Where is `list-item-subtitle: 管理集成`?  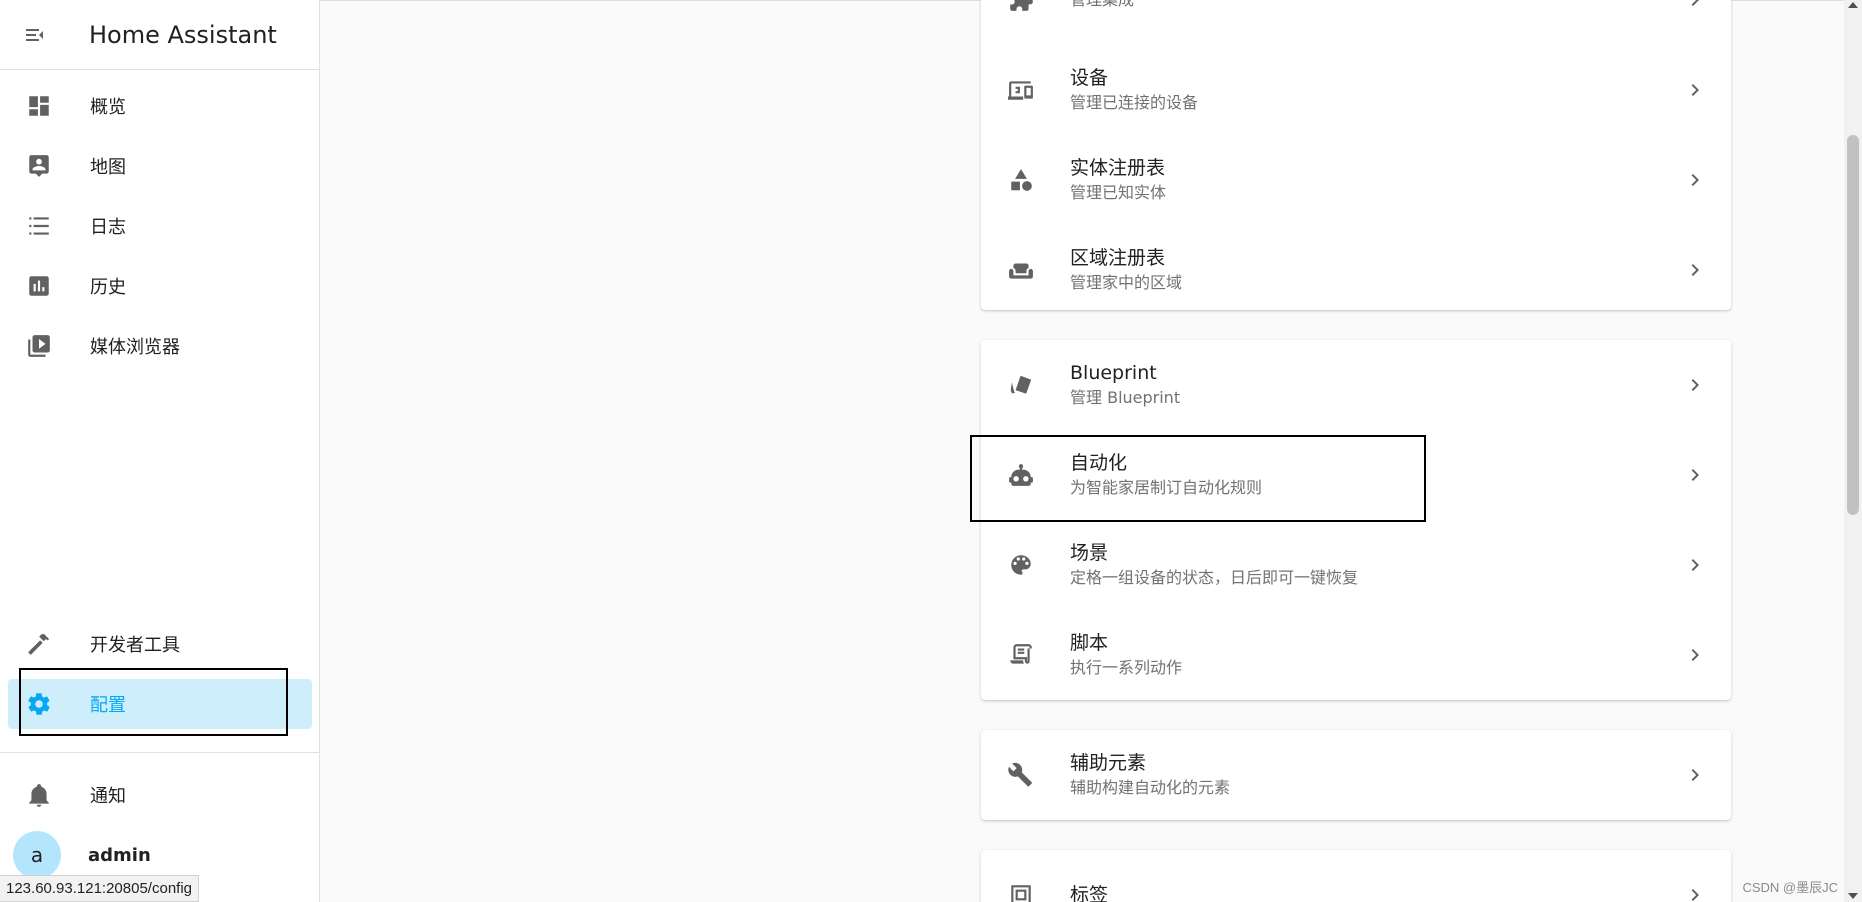 list-item-subtitle: 管理集成 is located at coordinates (1102, 6).